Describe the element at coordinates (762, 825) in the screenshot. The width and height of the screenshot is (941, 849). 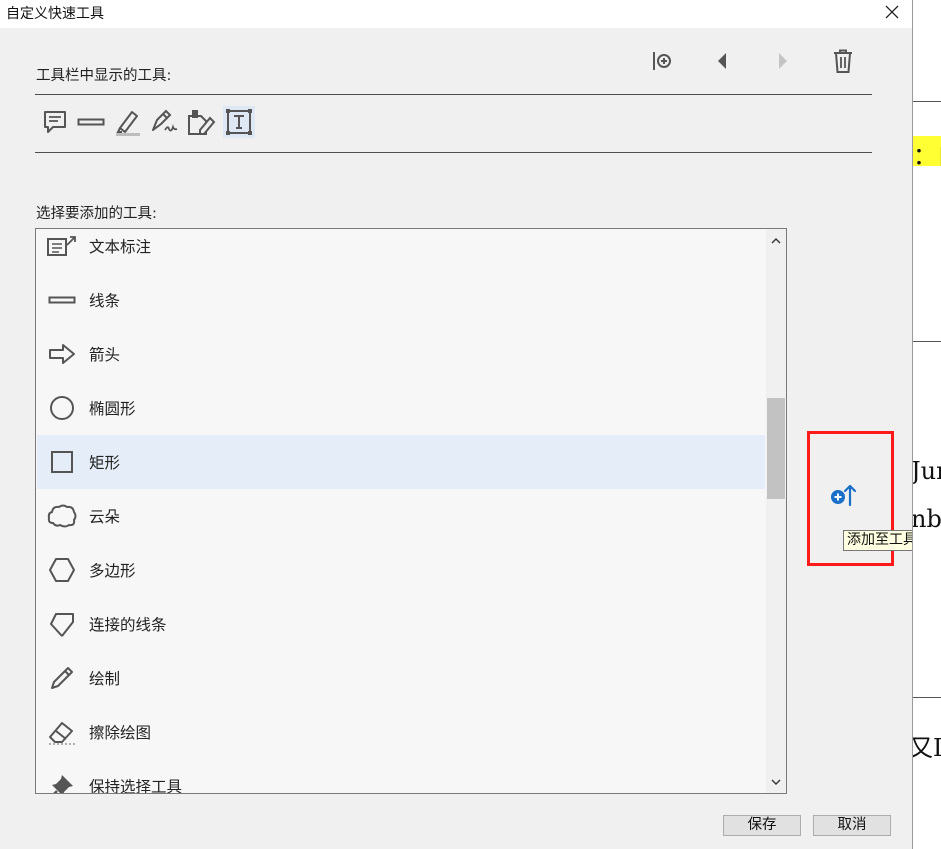
I see `save-button: 保存` at that location.